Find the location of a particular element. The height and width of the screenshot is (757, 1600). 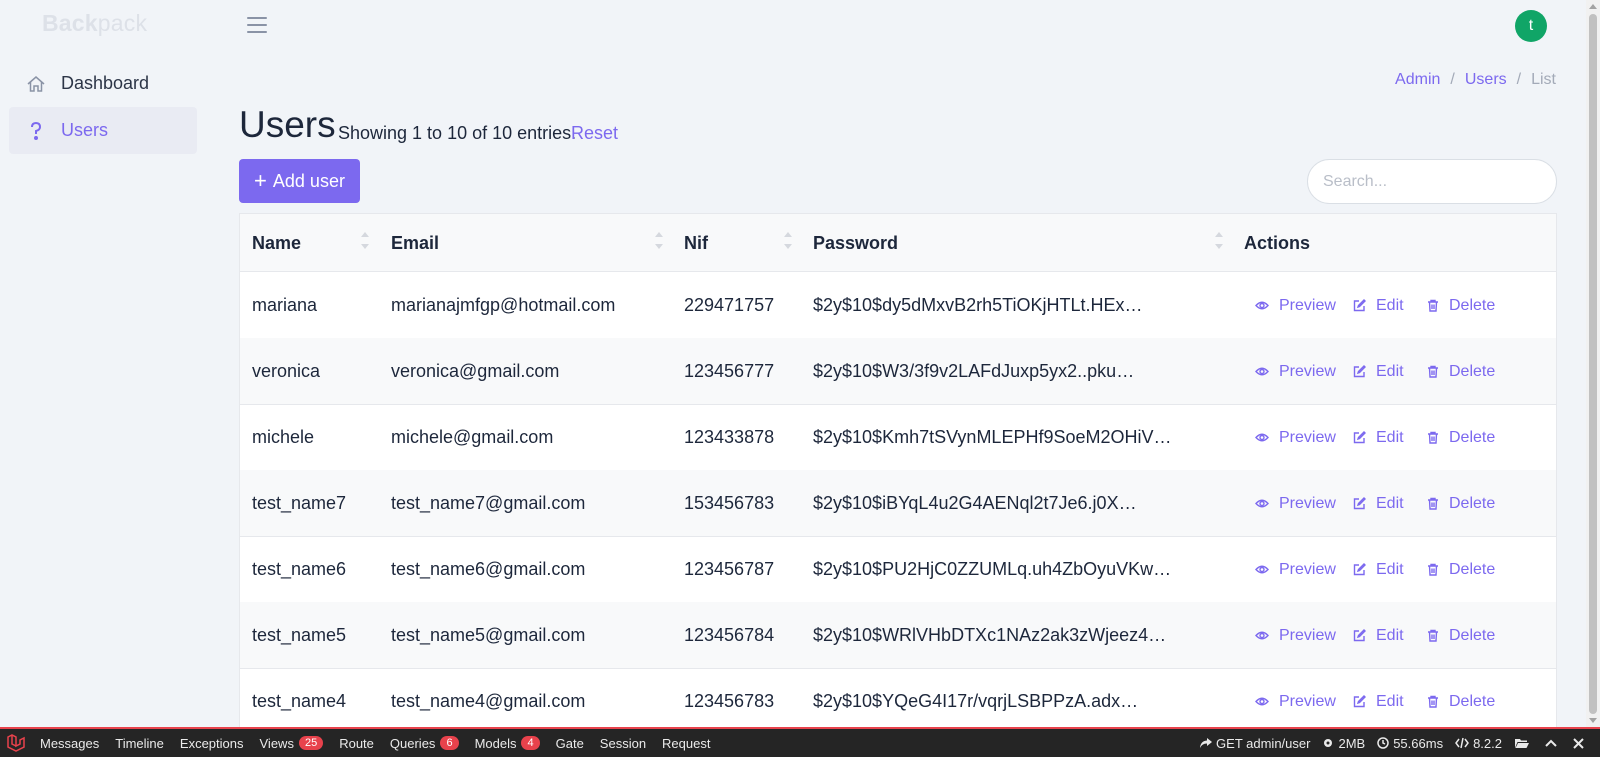

debug-tab-messages: Messages is located at coordinates (69, 743).